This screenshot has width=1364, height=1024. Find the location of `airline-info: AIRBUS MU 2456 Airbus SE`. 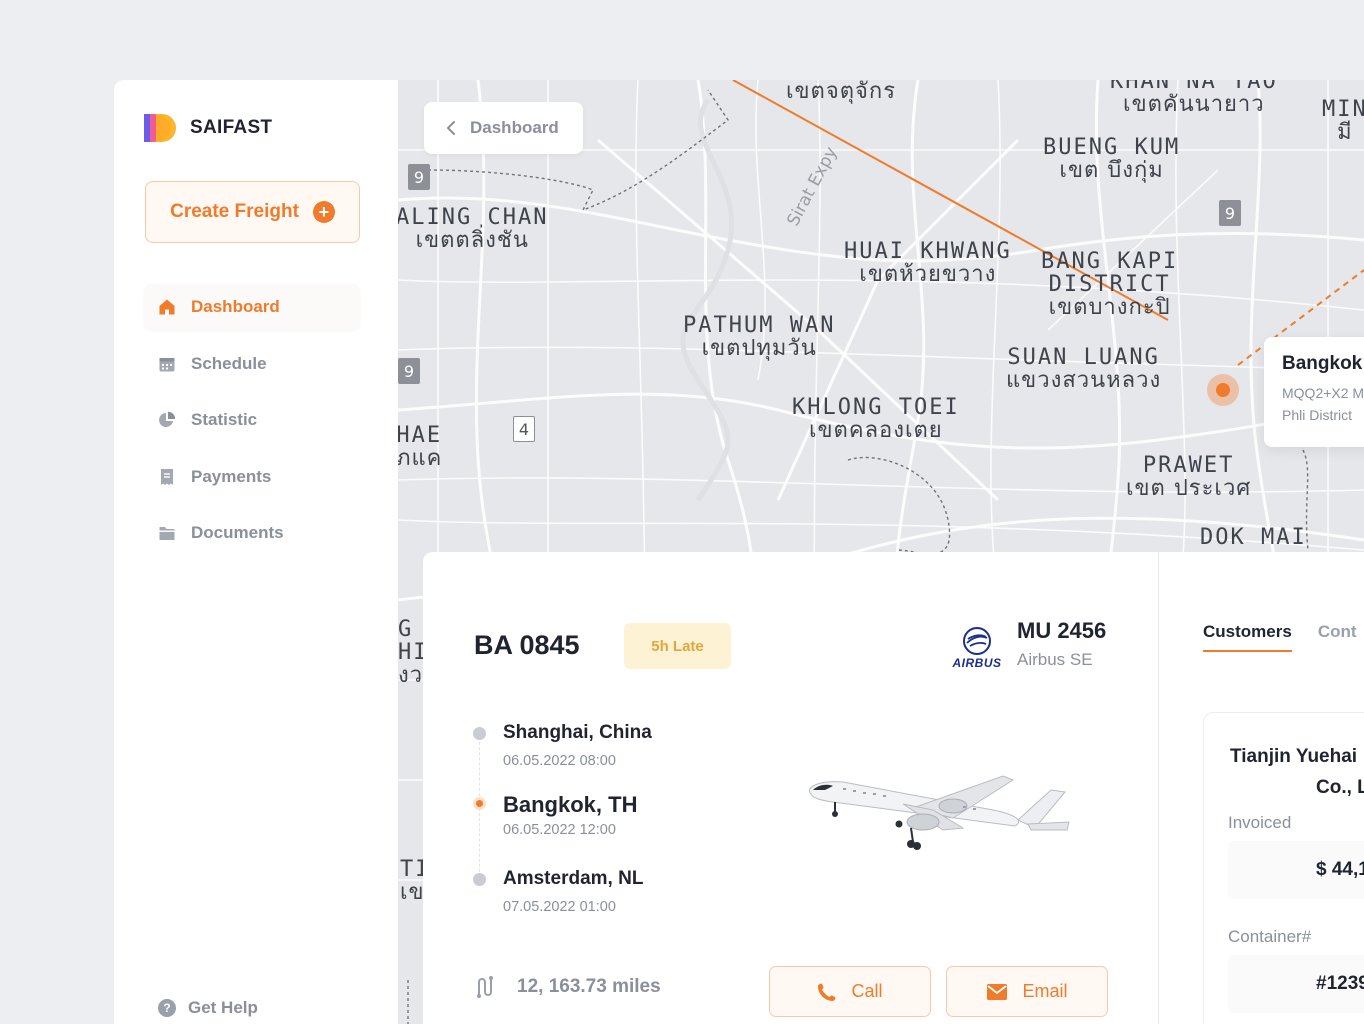

airline-info: AIRBUS MU 2456 Airbus SE is located at coordinates (1027, 644).